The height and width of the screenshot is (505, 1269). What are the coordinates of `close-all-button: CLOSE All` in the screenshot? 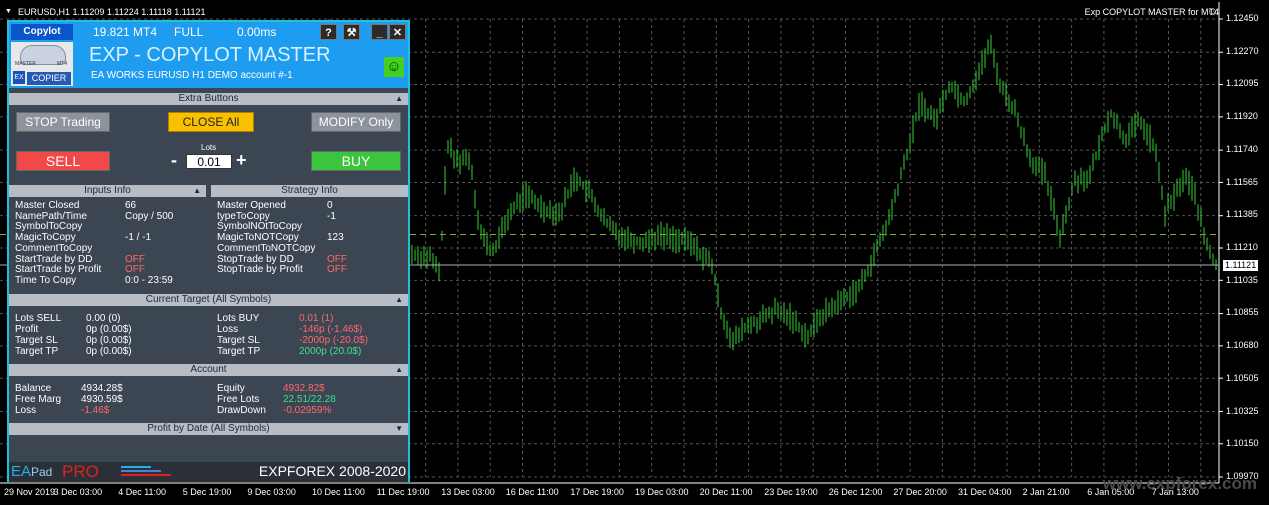 It's located at (211, 122).